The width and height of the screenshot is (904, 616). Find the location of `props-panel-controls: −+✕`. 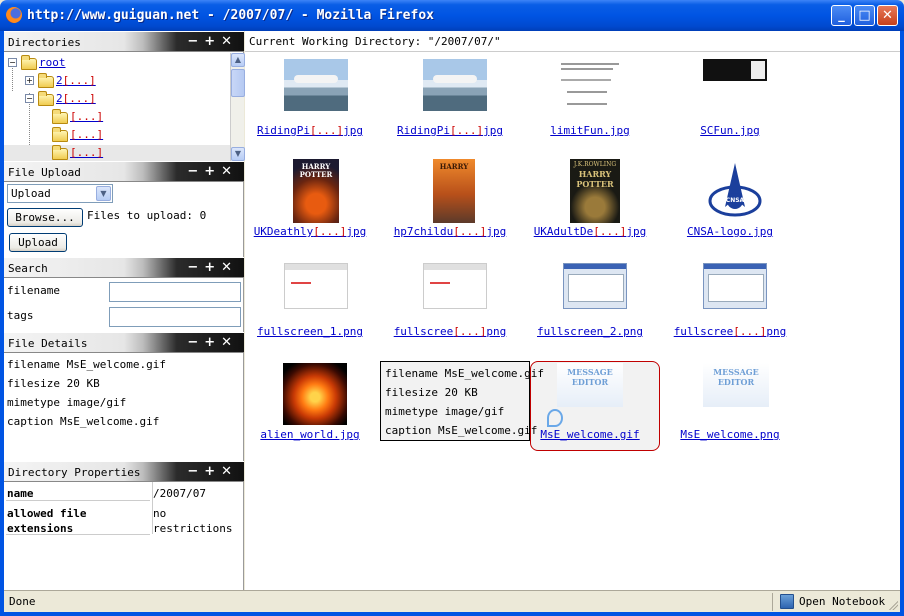

props-panel-controls: −+✕ is located at coordinates (212, 471).